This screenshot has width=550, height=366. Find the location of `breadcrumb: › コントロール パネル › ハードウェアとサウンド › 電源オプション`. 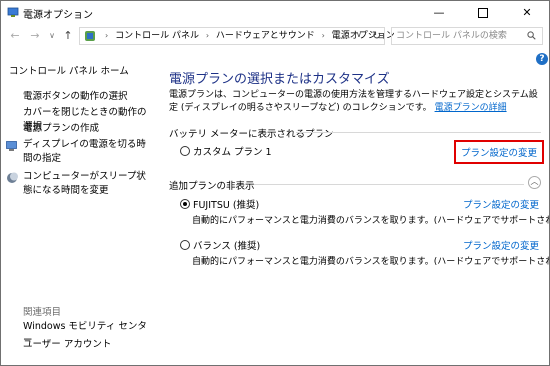

breadcrumb: › コントロール パネル › ハードウェアとサウンド › 電源オプション is located at coordinates (248, 36).